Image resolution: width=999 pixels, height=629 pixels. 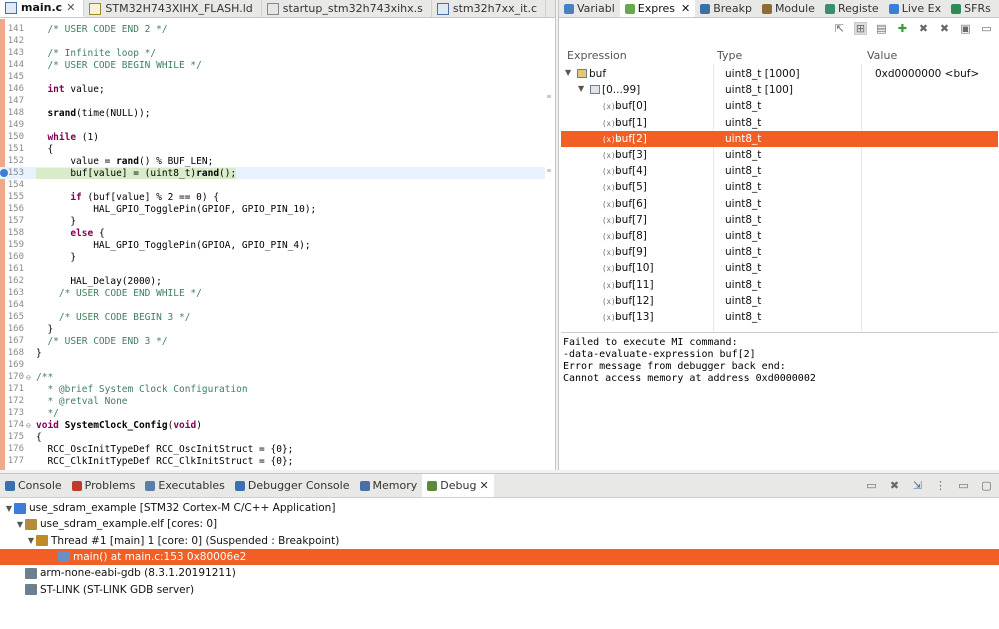 I want to click on view-tab-live-expressions: Live Ex, so click(x=915, y=8).